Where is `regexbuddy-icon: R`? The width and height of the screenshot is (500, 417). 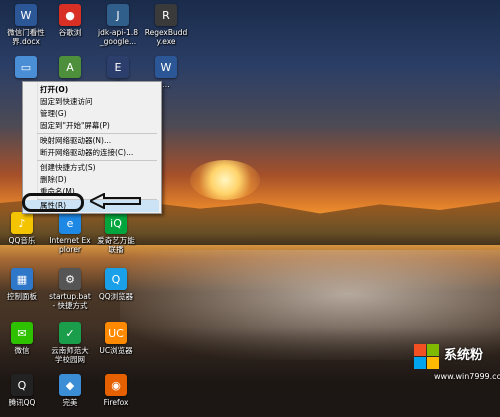
regexbuddy-icon: R is located at coordinates (166, 15).